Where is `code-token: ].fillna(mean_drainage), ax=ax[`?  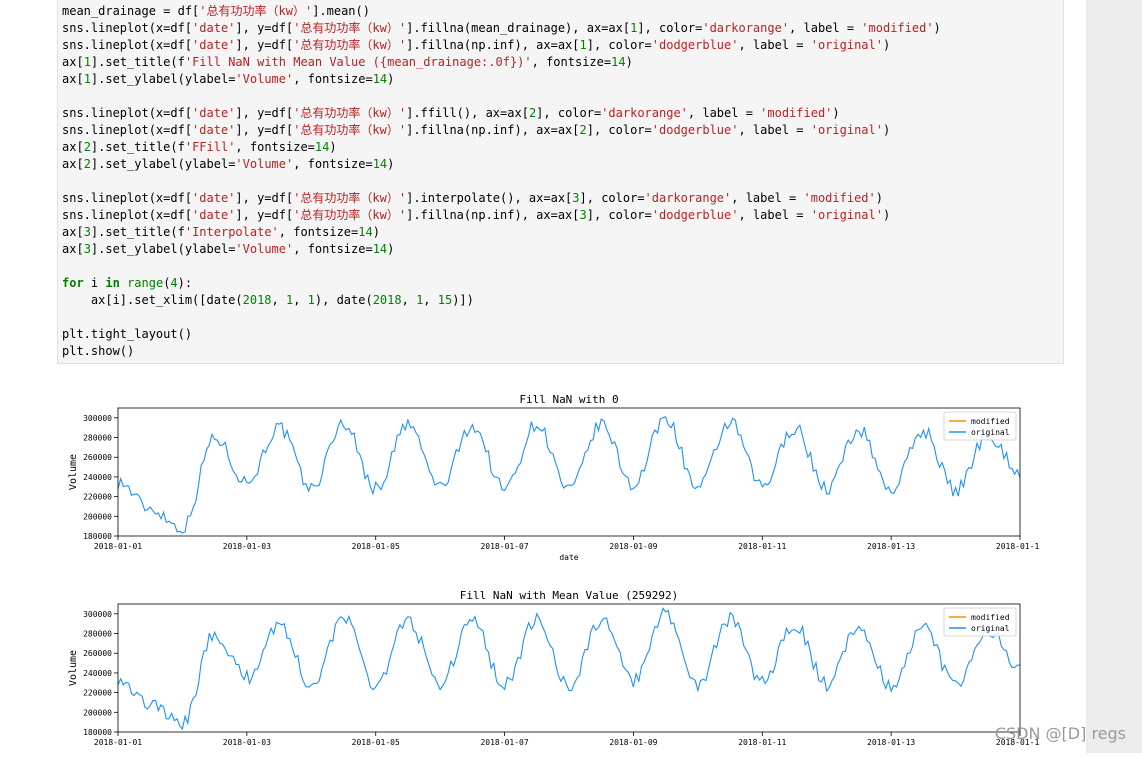 code-token: ].fillna(mean_drainage), ax=ax[ is located at coordinates (518, 28).